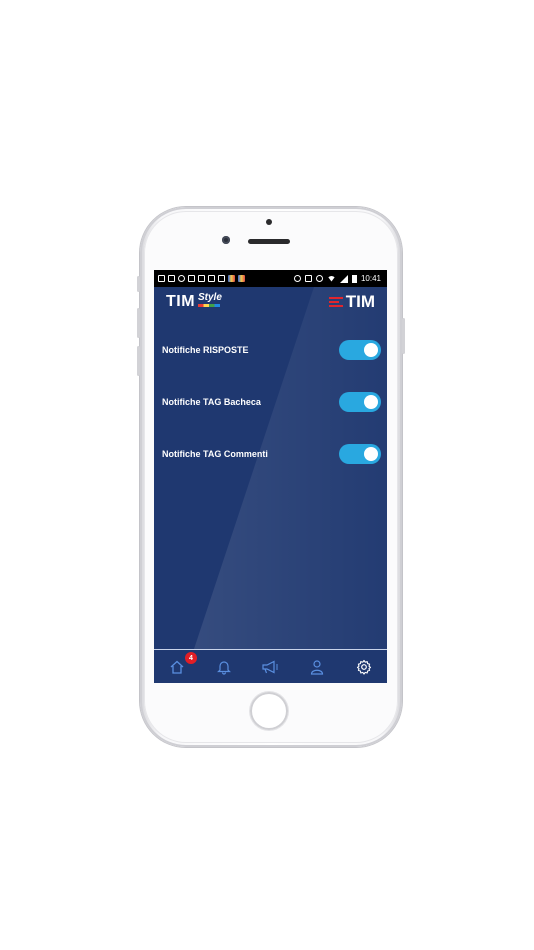 This screenshot has height=950, width=534. I want to click on battery-icon, so click(354, 278).